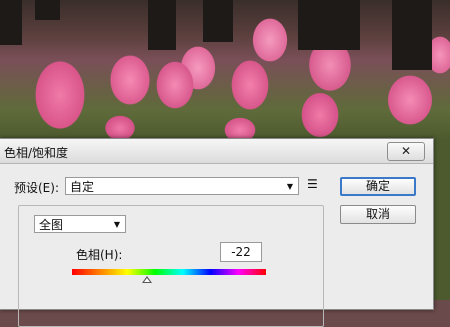  I want to click on preset-dropdown: 自定 ▼, so click(182, 186).